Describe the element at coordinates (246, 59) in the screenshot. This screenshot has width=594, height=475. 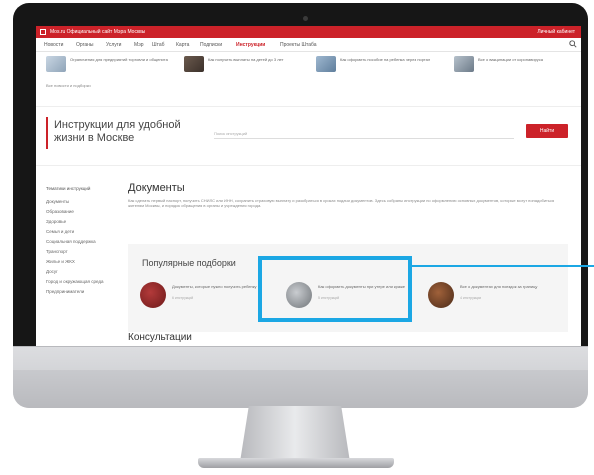
I see `news-card-text: Как получить выплаты на детей до 3 лет` at that location.